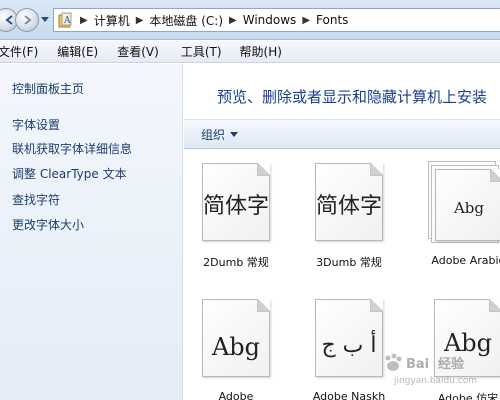  I want to click on baidu-watermark: Bai 经验 jingyan.baidu.com, so click(436, 376).